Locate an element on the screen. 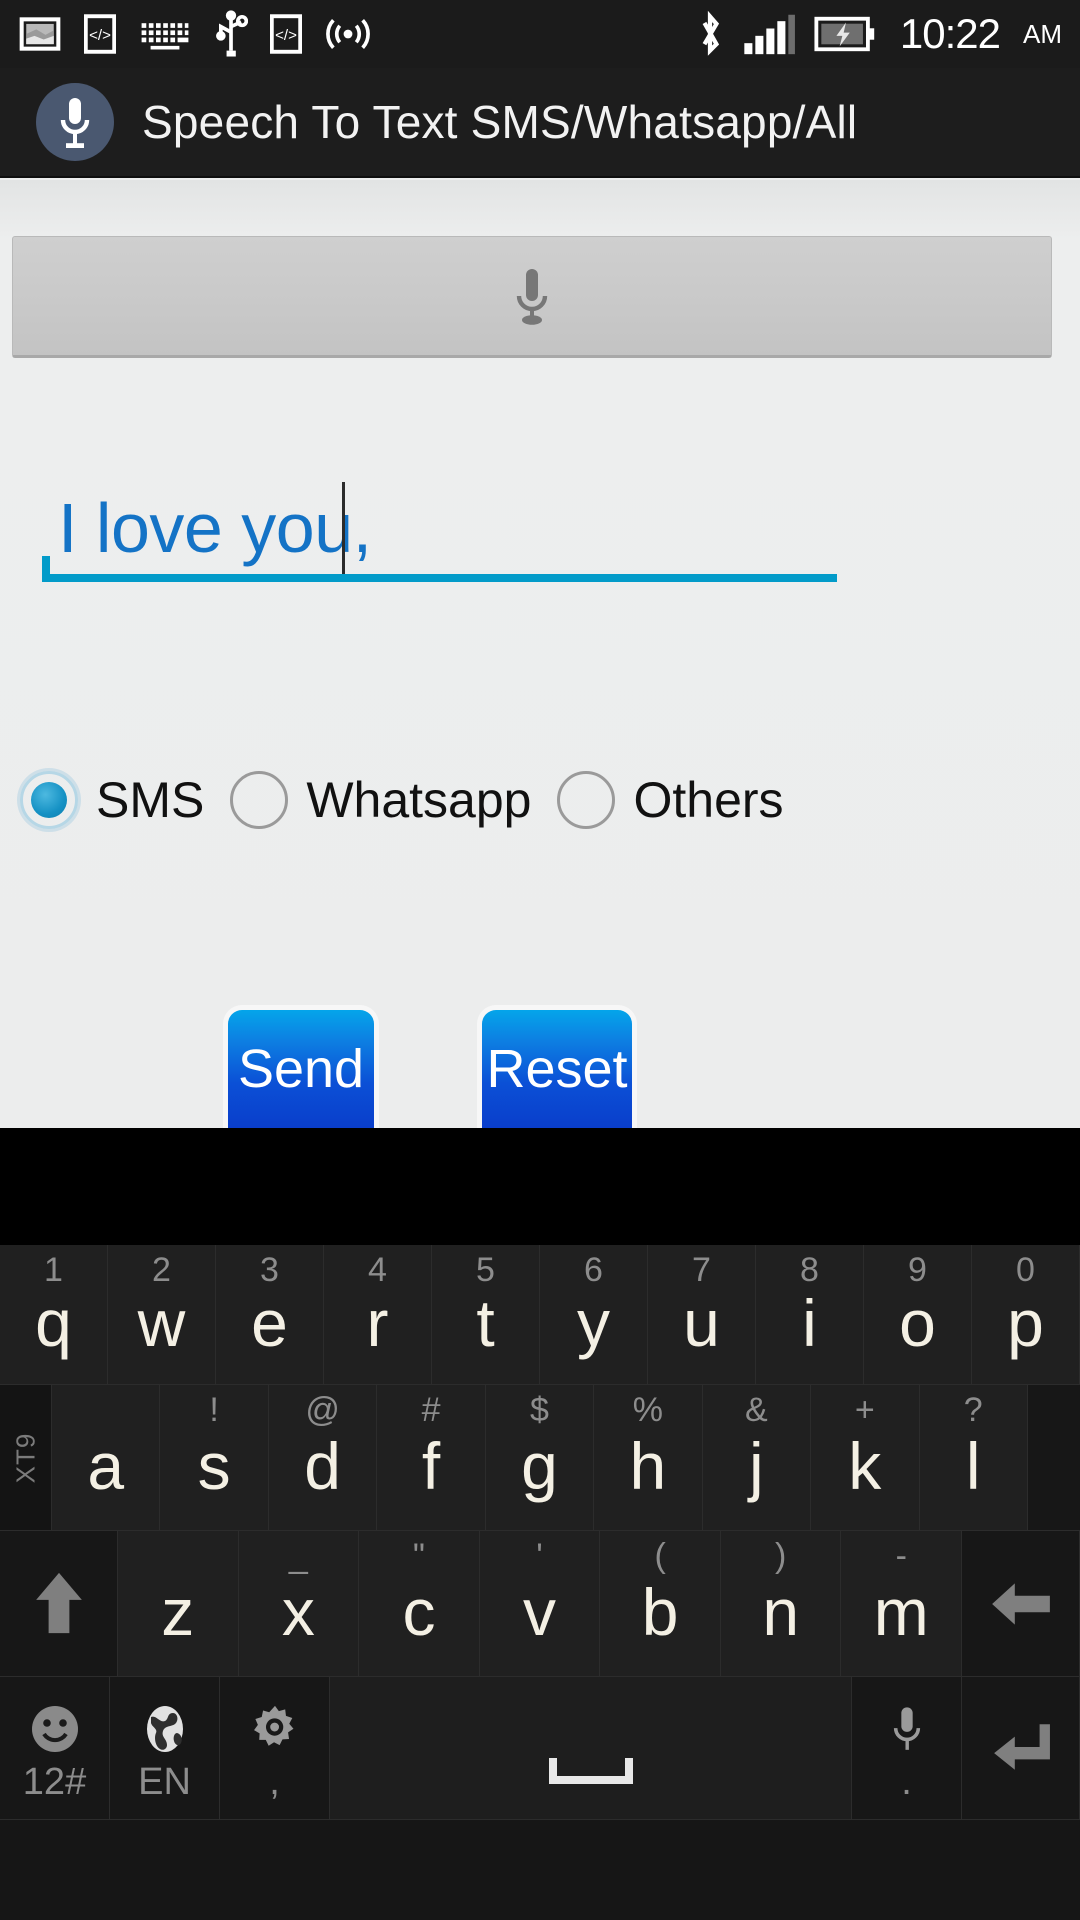 The height and width of the screenshot is (1920, 1080). key-main-s: s is located at coordinates (214, 1465).